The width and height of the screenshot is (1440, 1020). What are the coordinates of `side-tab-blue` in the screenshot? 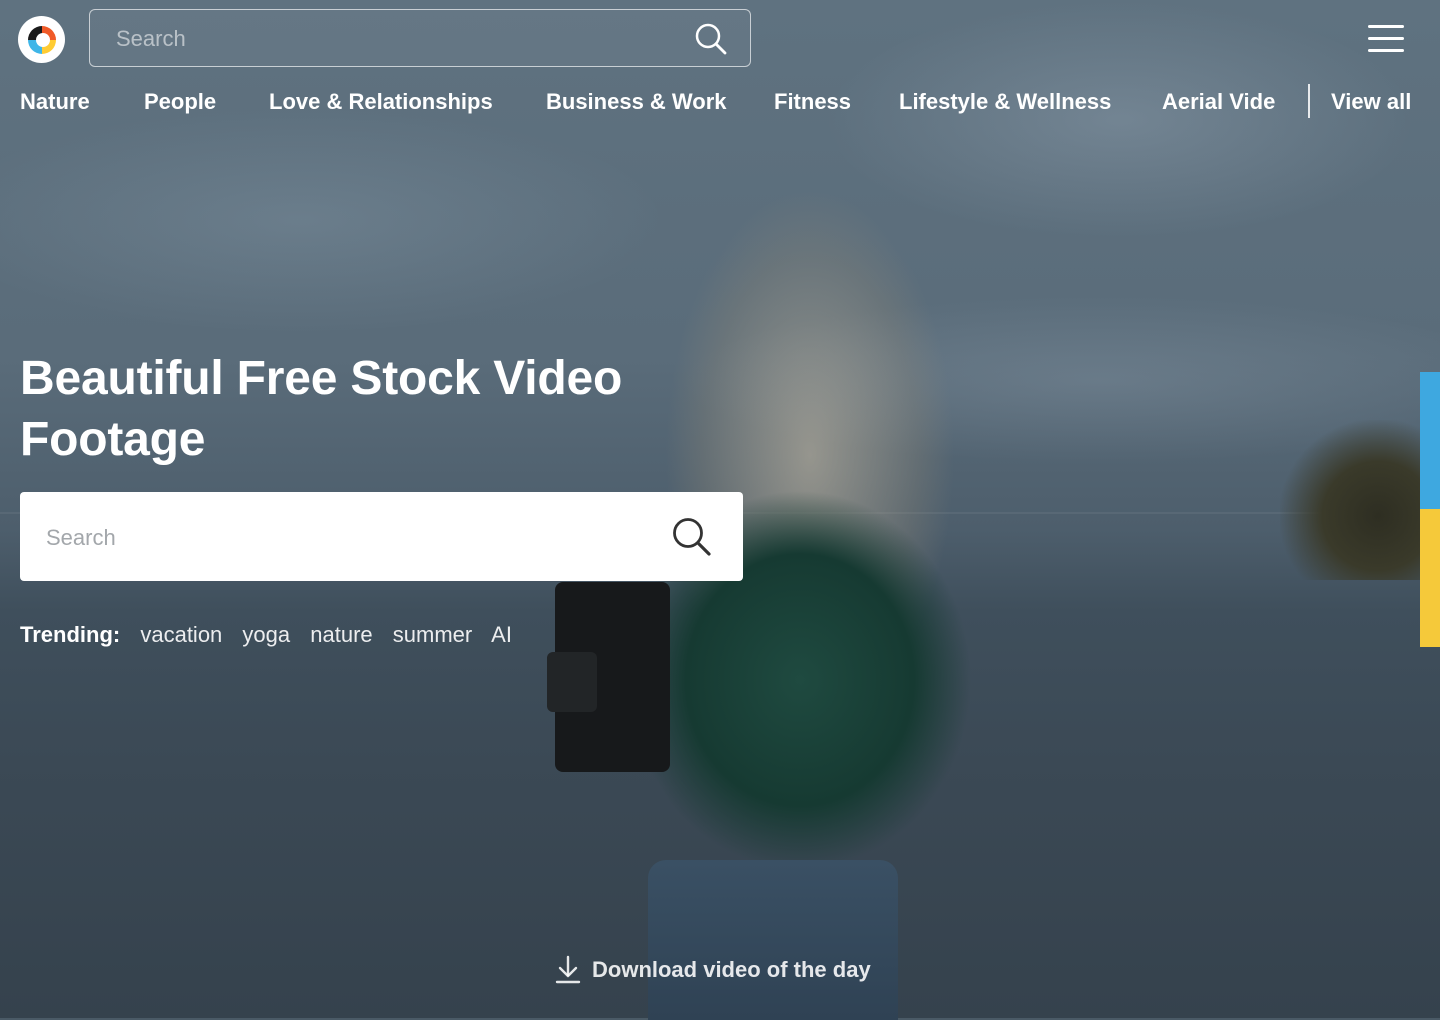 It's located at (1430, 440).